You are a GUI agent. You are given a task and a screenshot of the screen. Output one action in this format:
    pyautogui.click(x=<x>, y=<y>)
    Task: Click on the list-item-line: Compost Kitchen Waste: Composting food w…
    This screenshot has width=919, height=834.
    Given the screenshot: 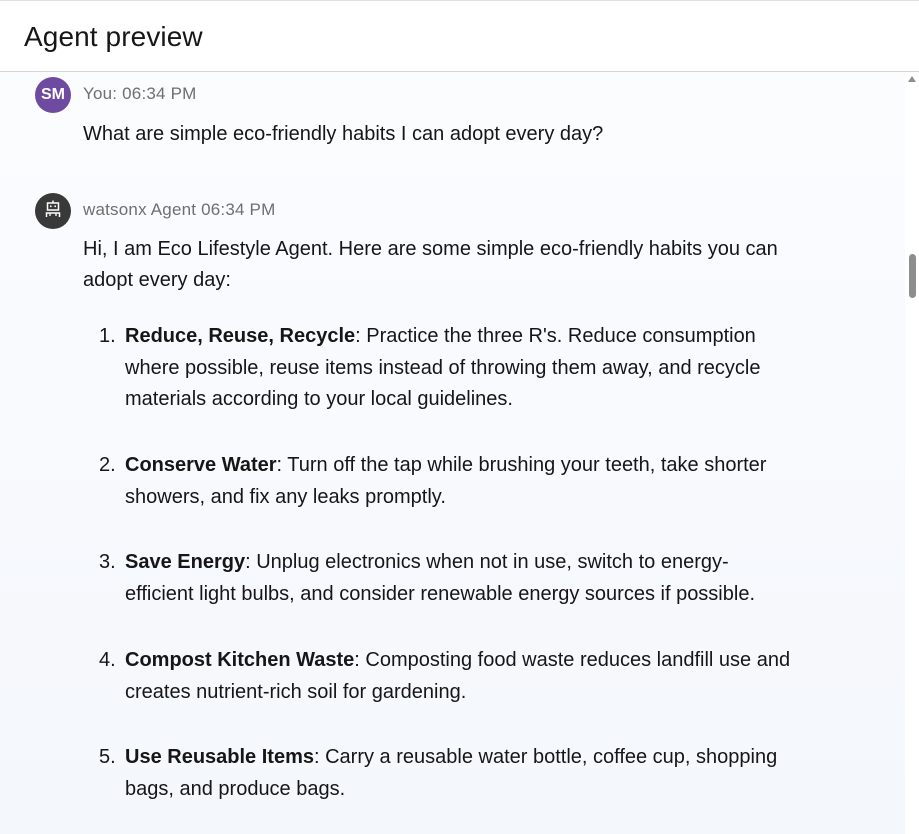 What is the action you would take?
    pyautogui.click(x=475, y=661)
    